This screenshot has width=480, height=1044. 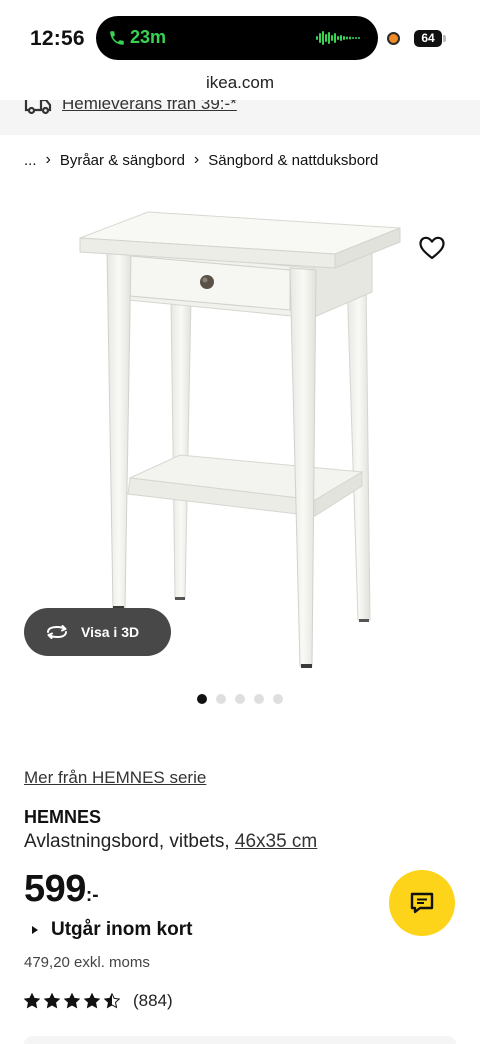 What do you see at coordinates (240, 83) in the screenshot?
I see `address-bar-url: ikea.com` at bounding box center [240, 83].